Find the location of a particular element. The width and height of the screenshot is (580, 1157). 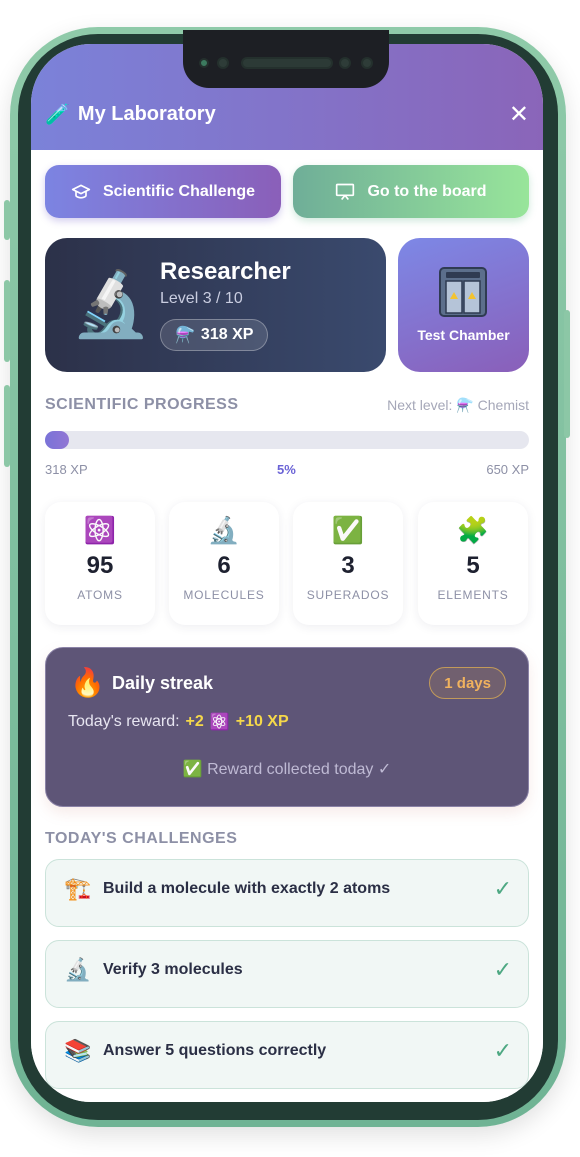

puzzle-piece-icon: 🧩 is located at coordinates (473, 530).